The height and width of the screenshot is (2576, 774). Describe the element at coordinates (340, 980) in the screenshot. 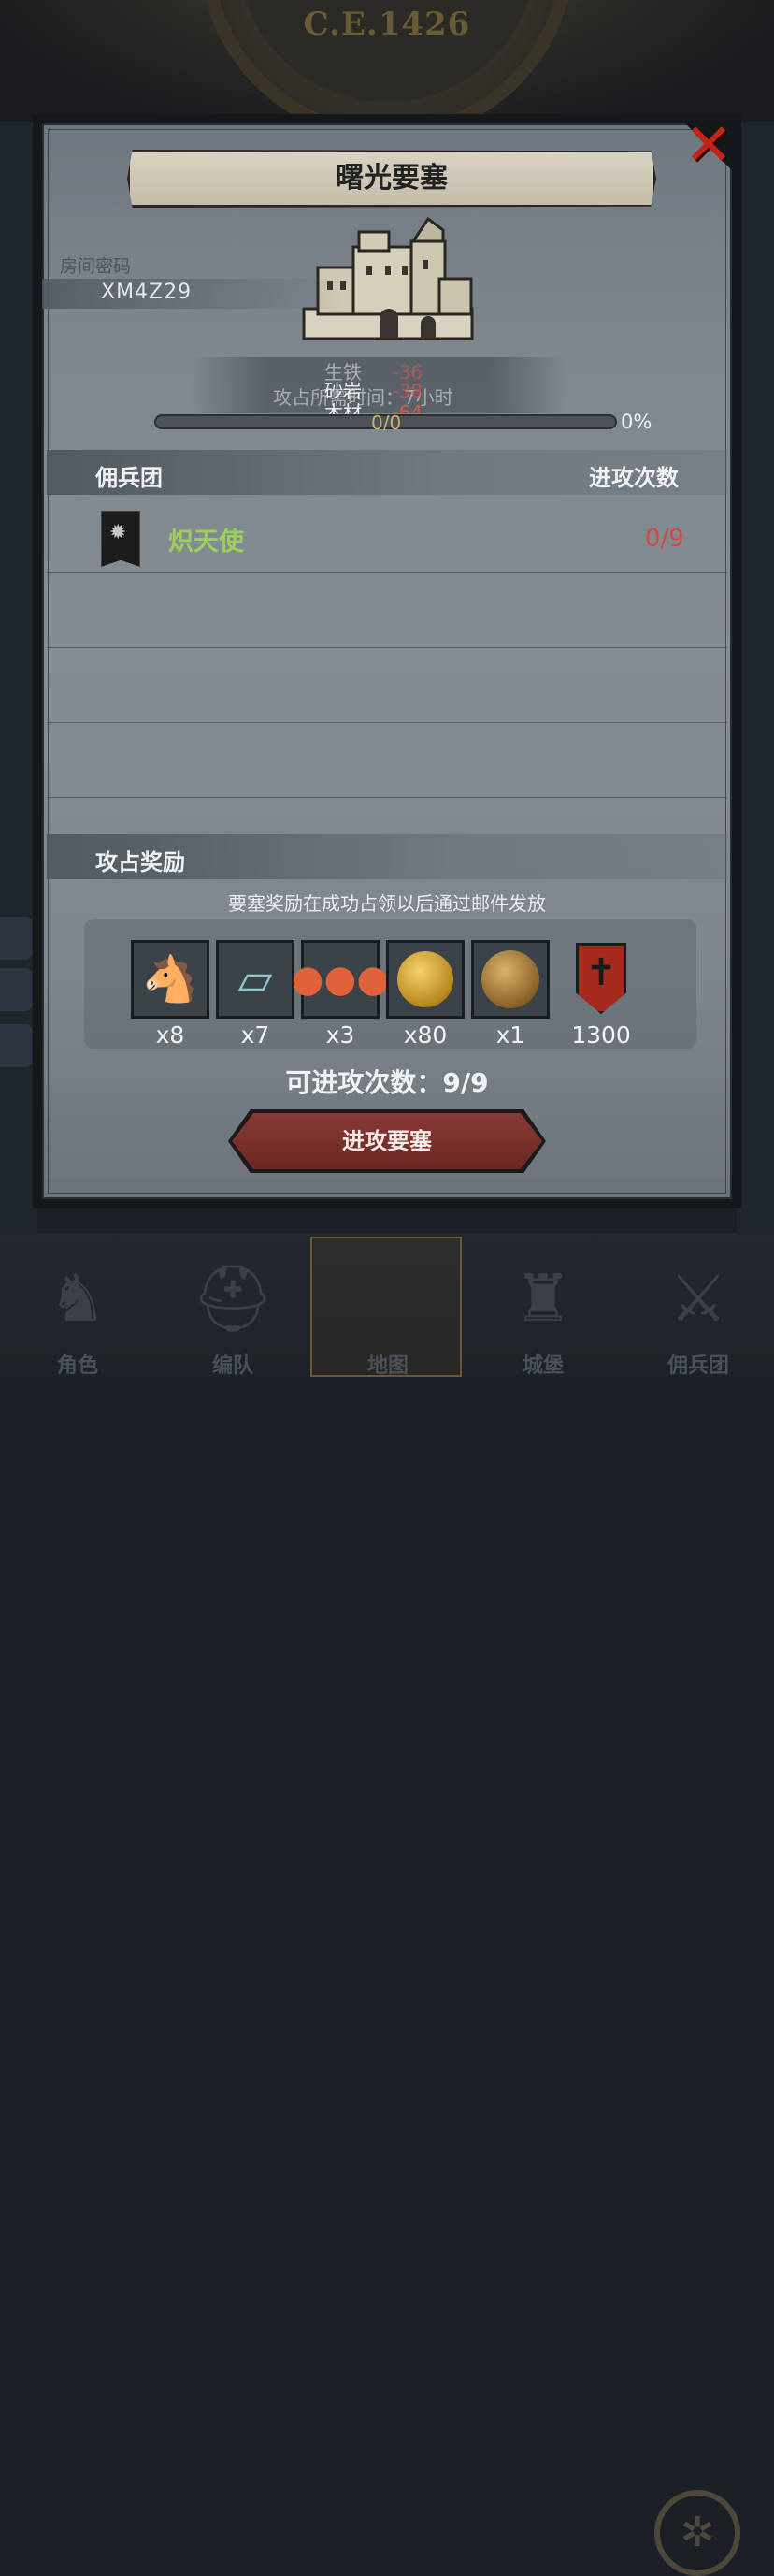

I see `berries-icon: ●●●` at that location.